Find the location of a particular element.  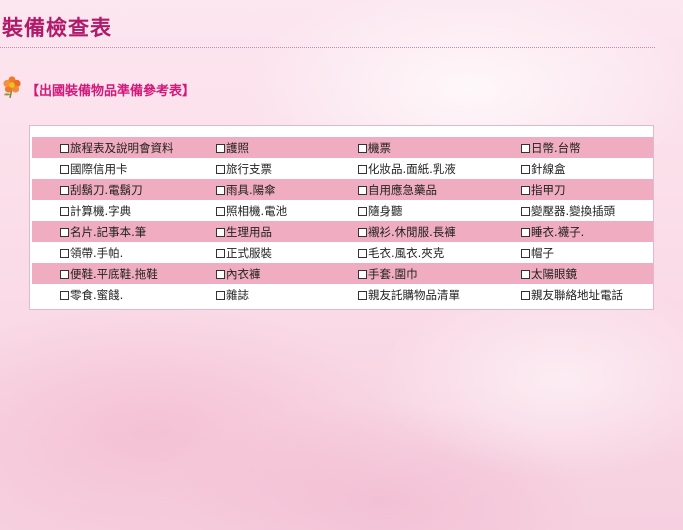

checklist-item: 親友聯絡地址電話 is located at coordinates (587, 294).